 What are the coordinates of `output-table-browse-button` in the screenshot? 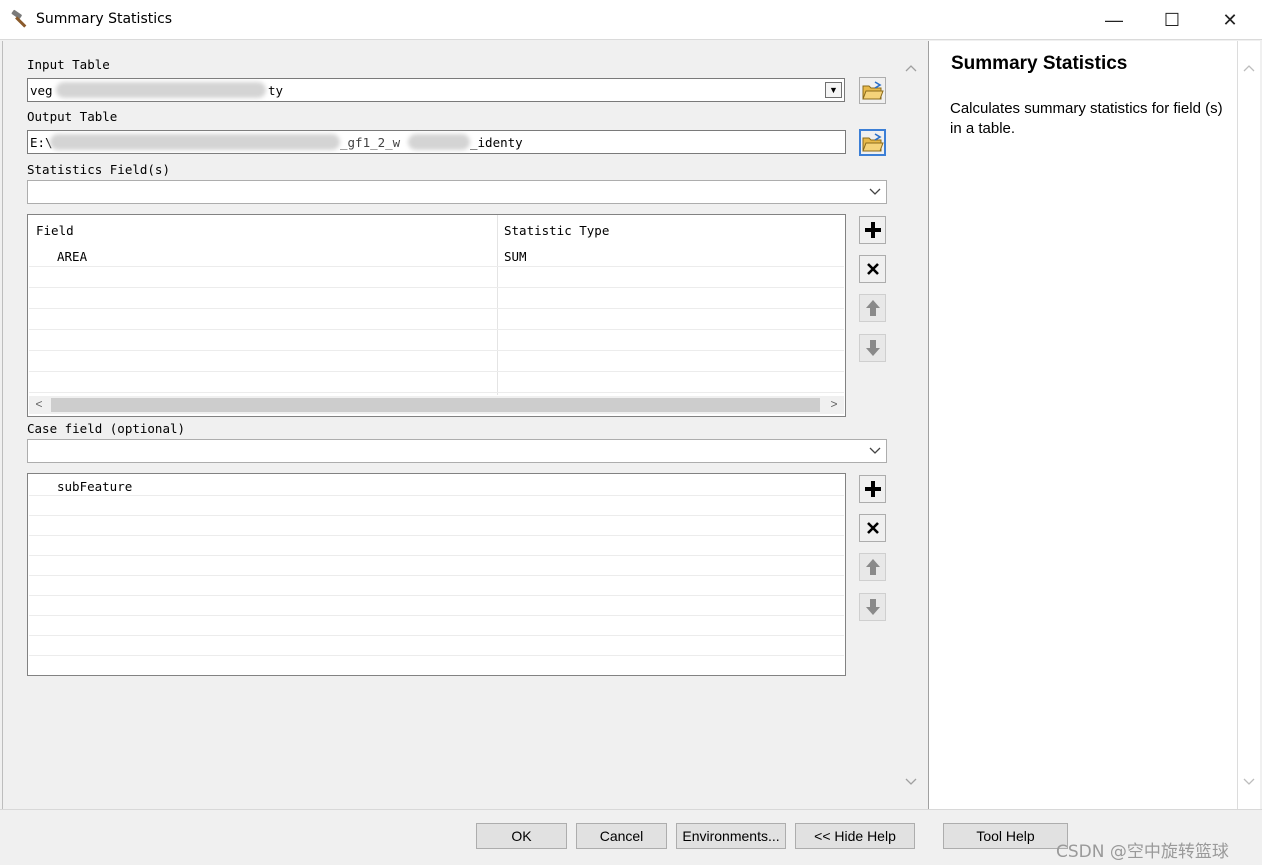 It's located at (872, 142).